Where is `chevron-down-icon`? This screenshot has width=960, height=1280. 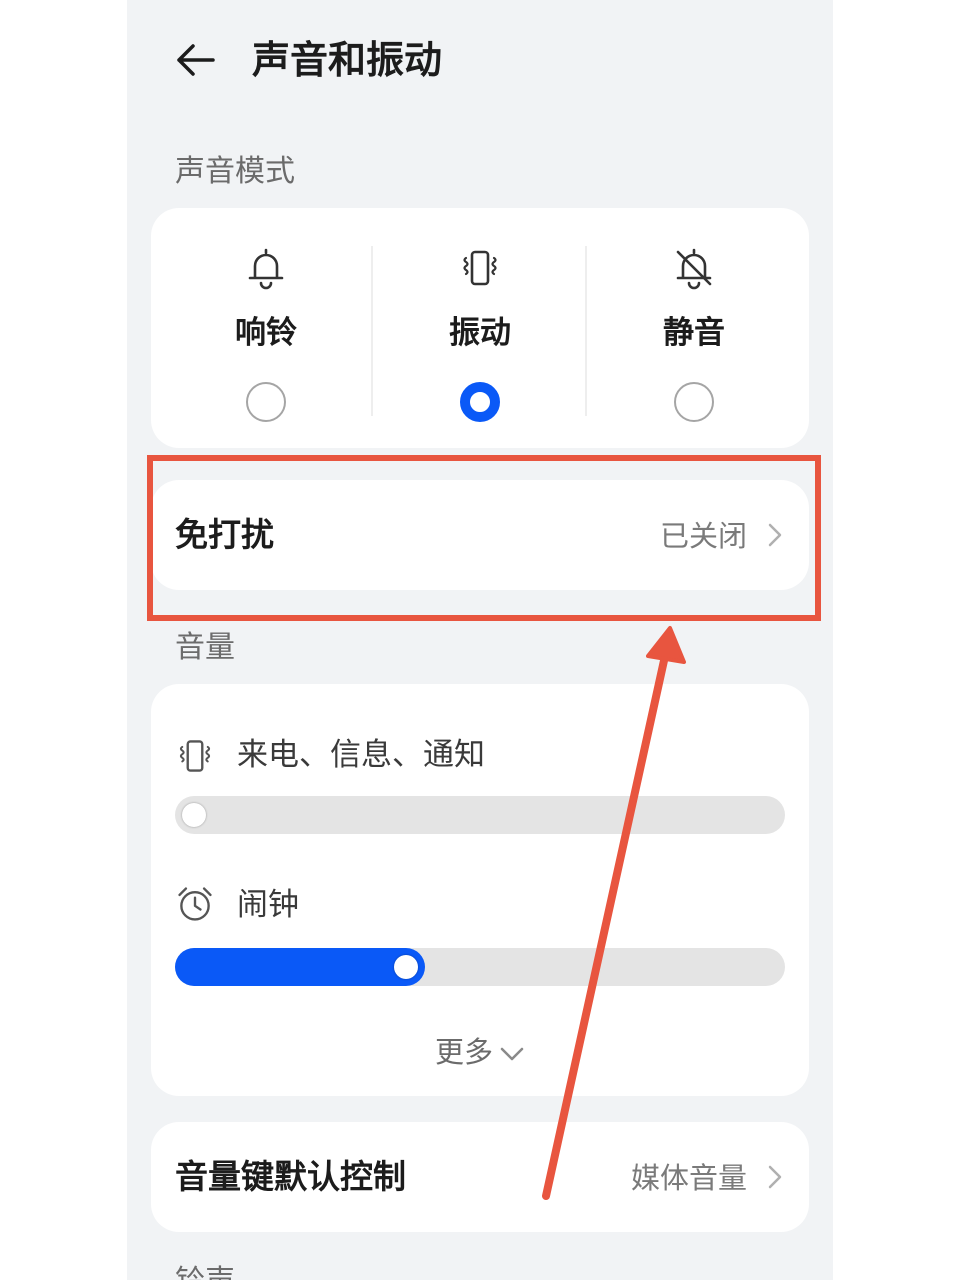 chevron-down-icon is located at coordinates (512, 1054).